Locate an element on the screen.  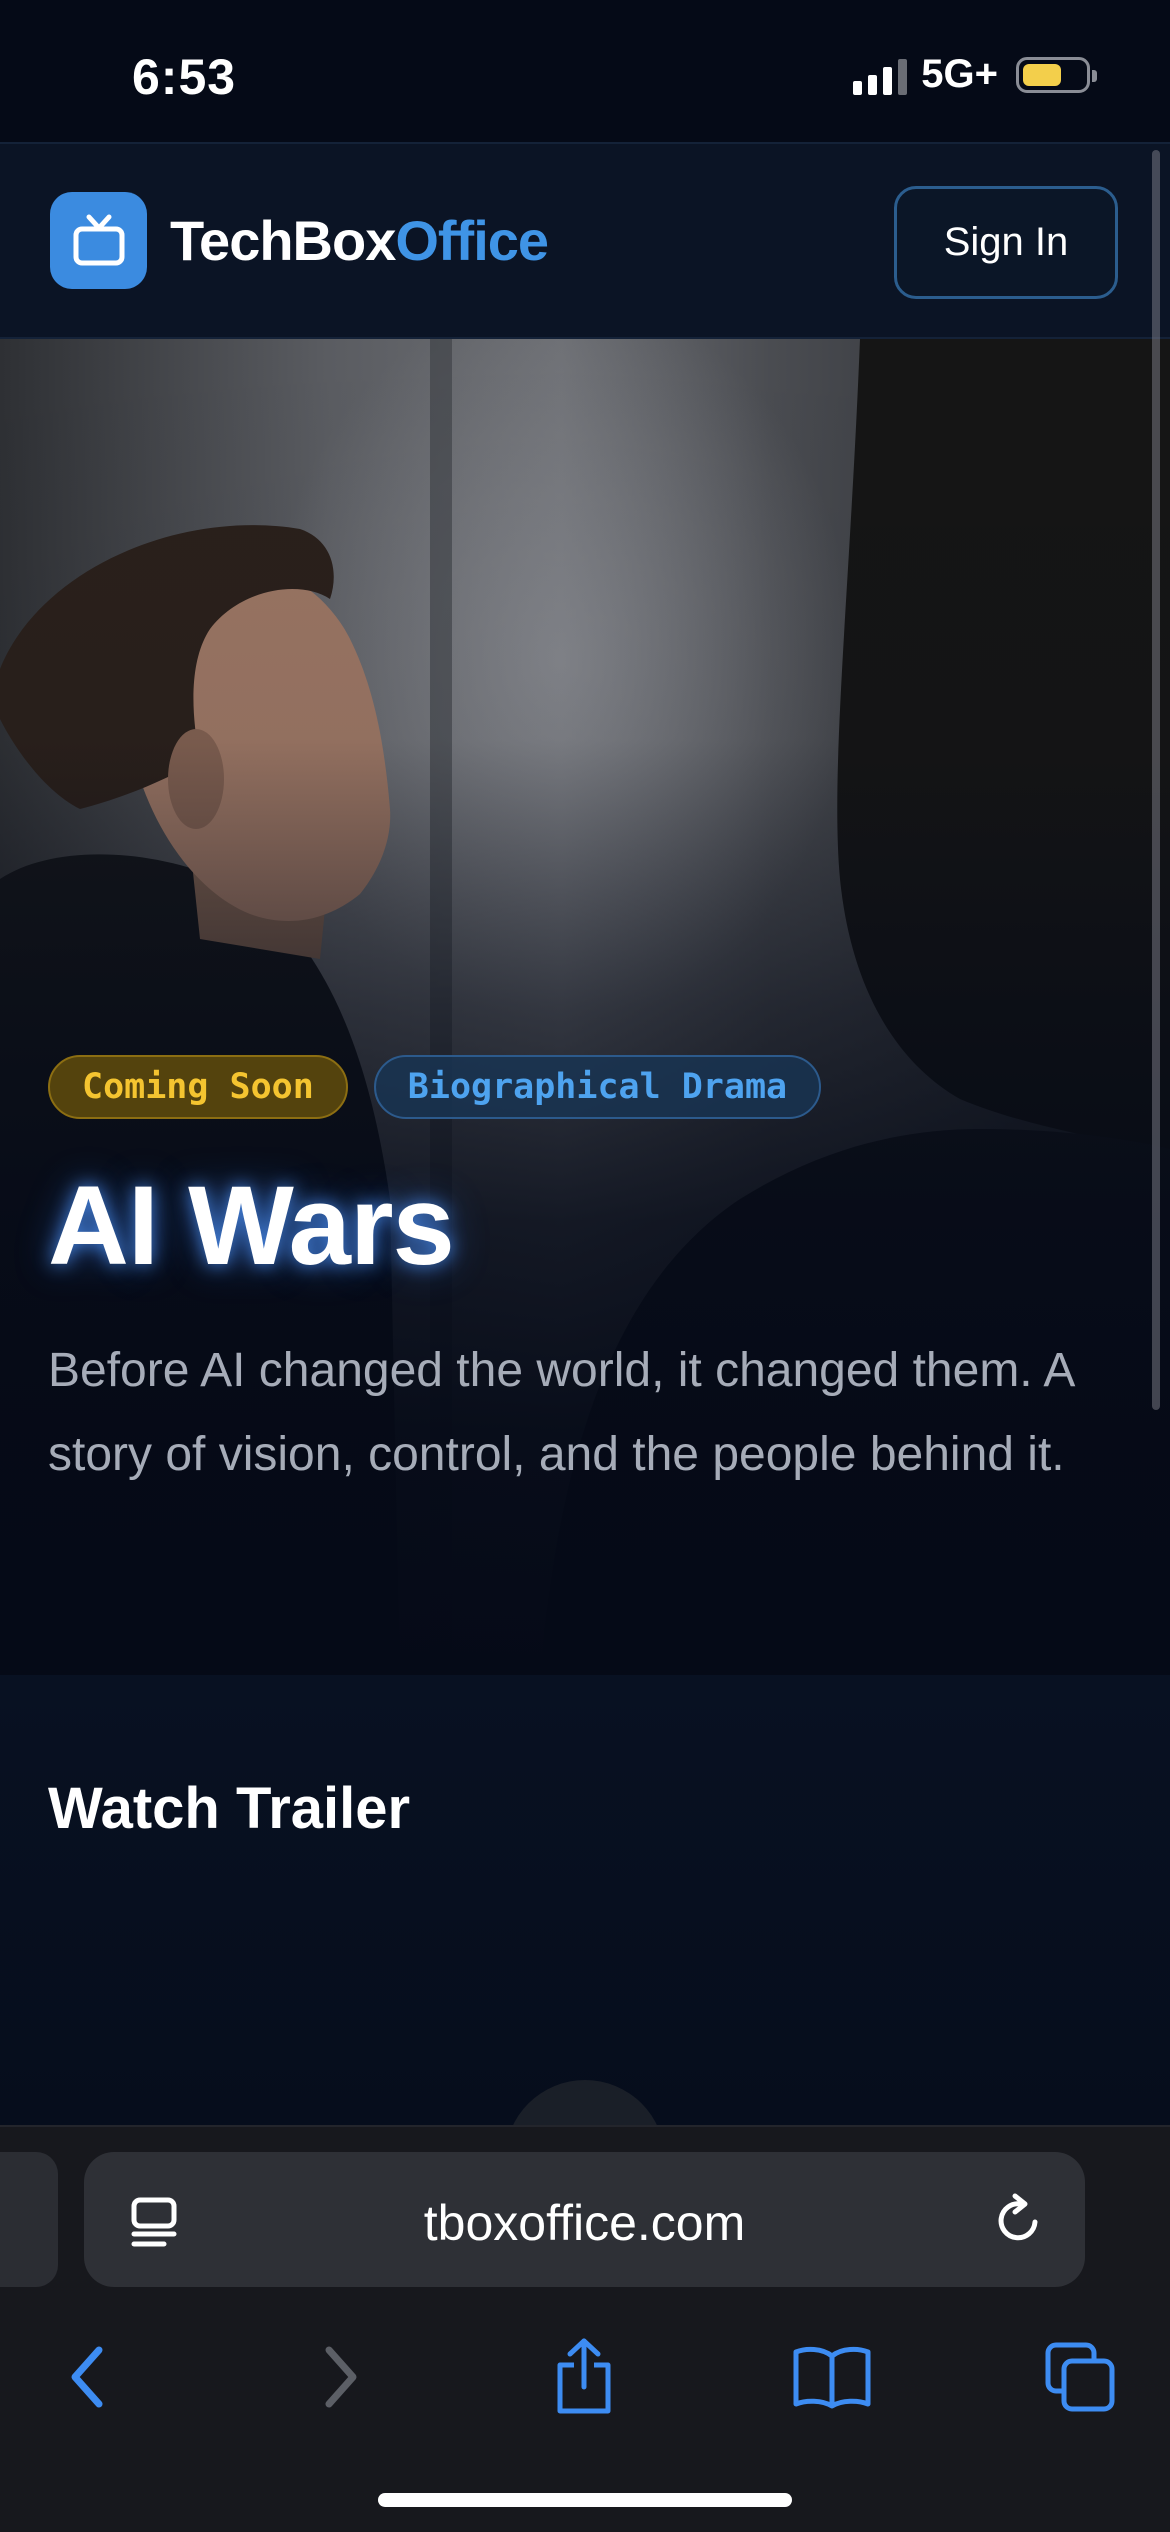
page-scrollbar is located at coordinates (1156, 780).